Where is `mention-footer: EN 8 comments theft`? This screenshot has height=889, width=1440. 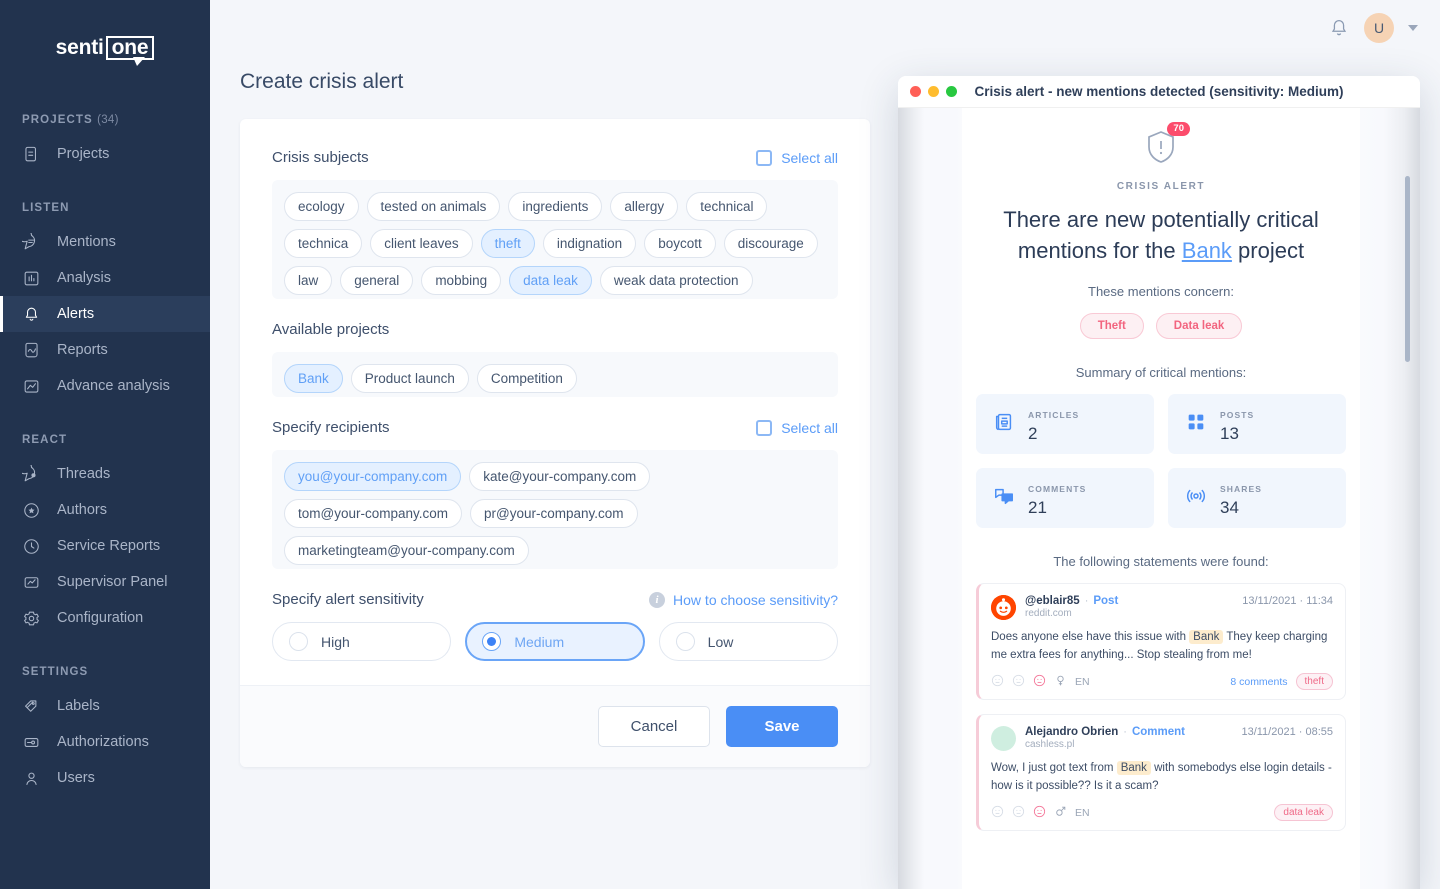 mention-footer: EN 8 comments theft is located at coordinates (1162, 681).